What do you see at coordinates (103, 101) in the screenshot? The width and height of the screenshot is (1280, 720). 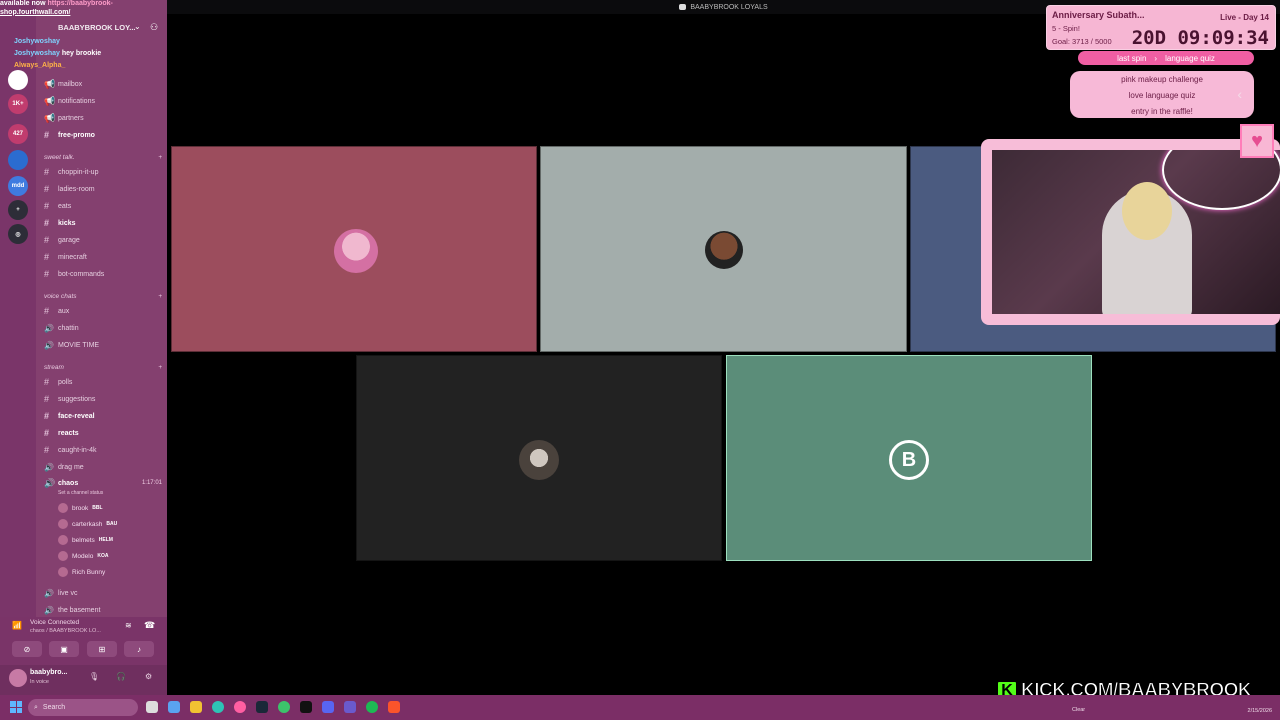 I see `channel-notifications: 📢 notifications` at bounding box center [103, 101].